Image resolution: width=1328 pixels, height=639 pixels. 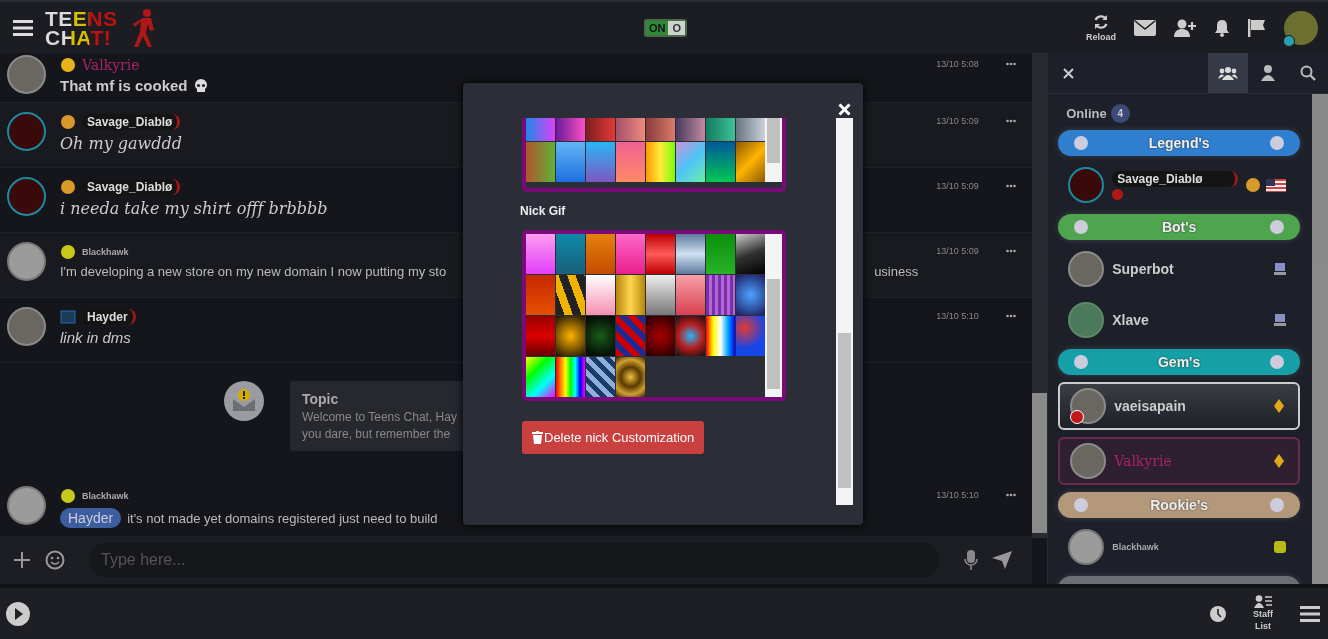 What do you see at coordinates (1218, 613) in the screenshot?
I see `clock-icon` at bounding box center [1218, 613].